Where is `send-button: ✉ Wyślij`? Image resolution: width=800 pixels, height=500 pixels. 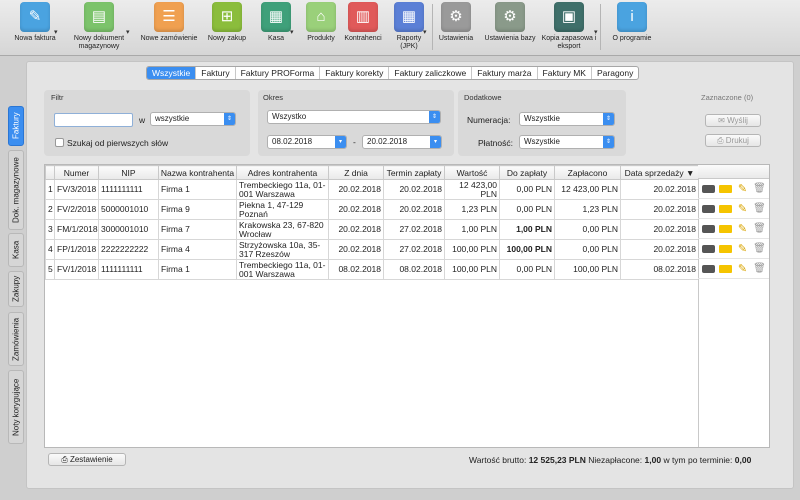 send-button: ✉ Wyślij is located at coordinates (733, 120).